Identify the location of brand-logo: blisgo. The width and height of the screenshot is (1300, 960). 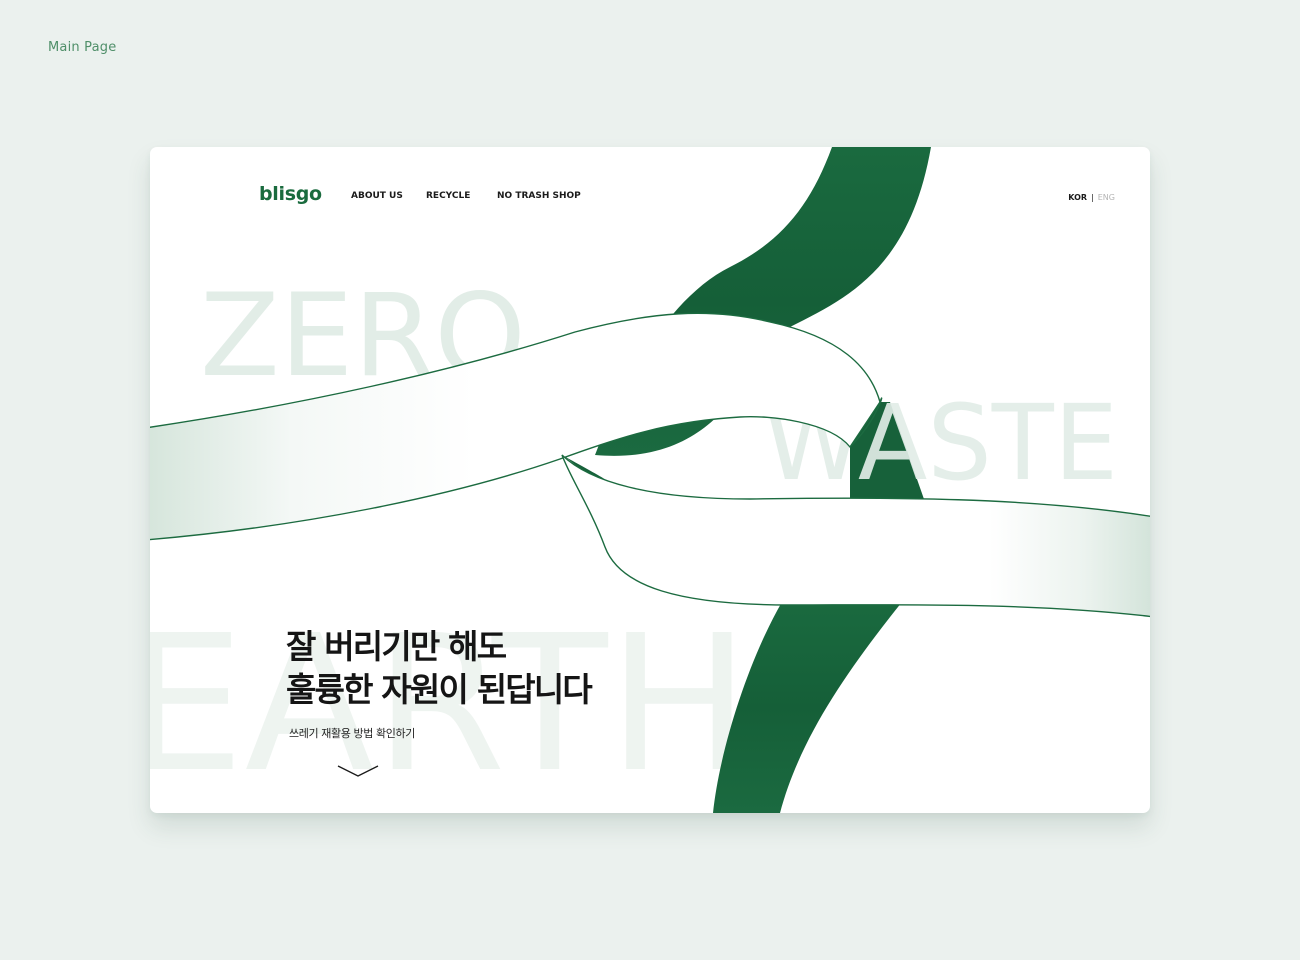
(290, 194).